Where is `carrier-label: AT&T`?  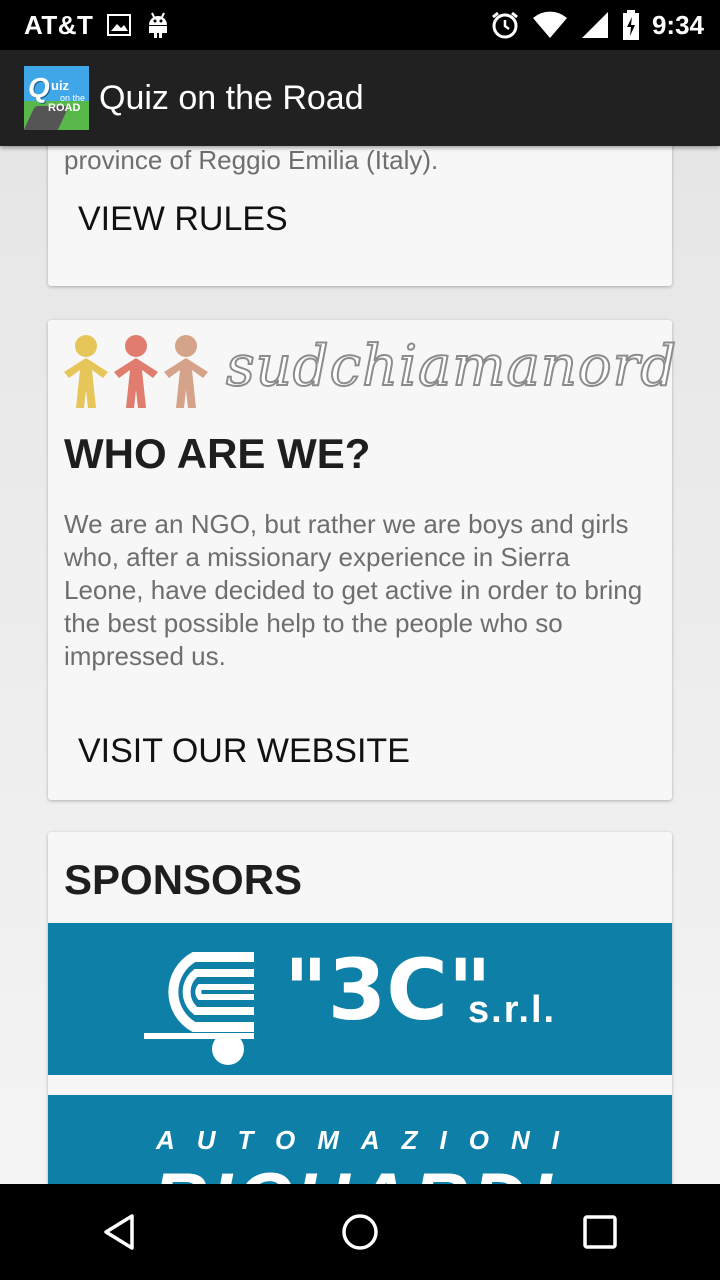
carrier-label: AT&T is located at coordinates (59, 24).